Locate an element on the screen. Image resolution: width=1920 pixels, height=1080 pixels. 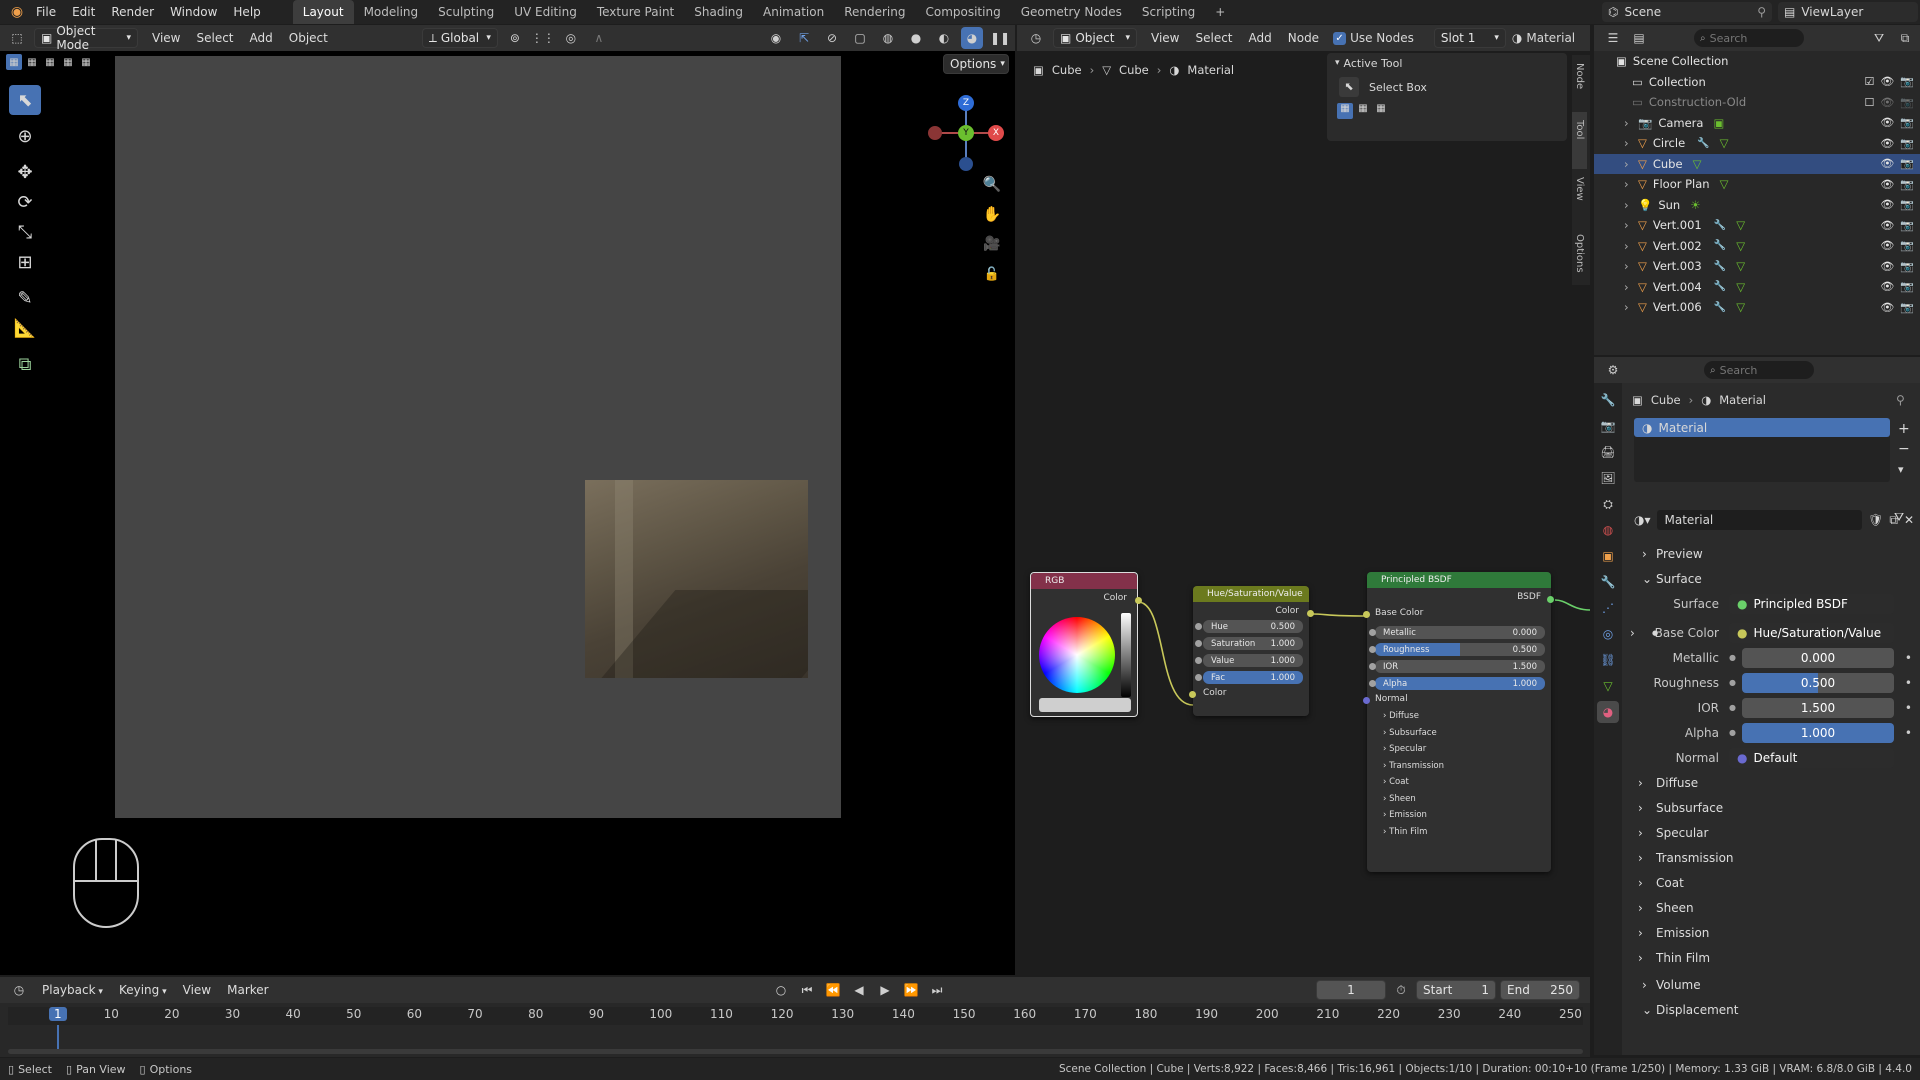
workspace-tab-compositing: Compositing is located at coordinates (962, 12).